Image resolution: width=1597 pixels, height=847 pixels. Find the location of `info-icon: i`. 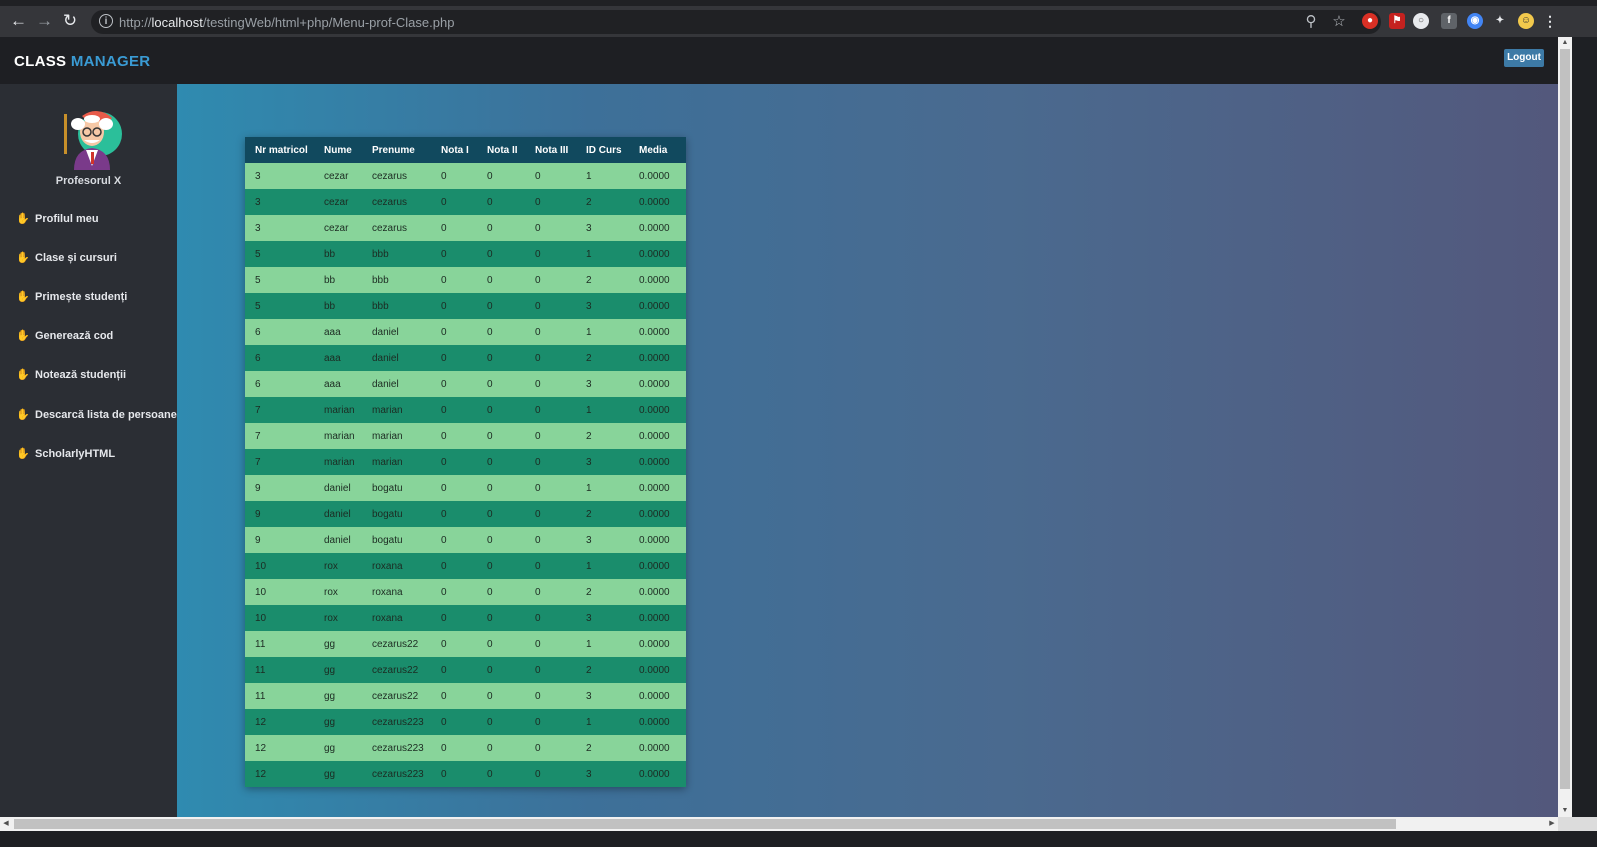

info-icon: i is located at coordinates (106, 21).